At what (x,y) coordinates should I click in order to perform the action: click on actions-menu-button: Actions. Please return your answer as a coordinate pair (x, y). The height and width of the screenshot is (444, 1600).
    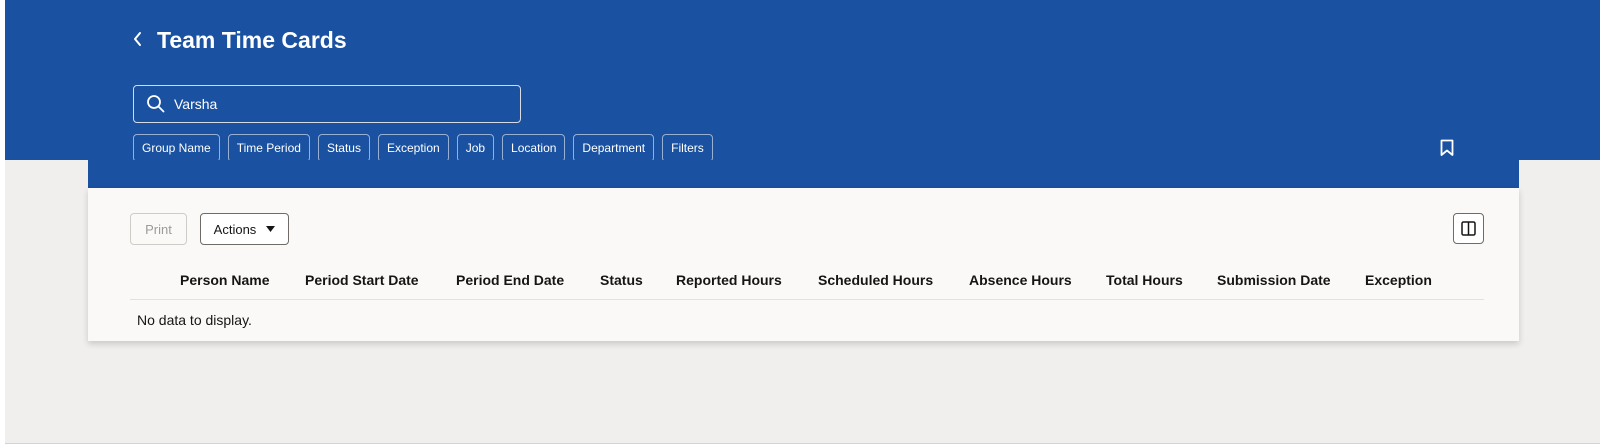
    Looking at the image, I should click on (244, 229).